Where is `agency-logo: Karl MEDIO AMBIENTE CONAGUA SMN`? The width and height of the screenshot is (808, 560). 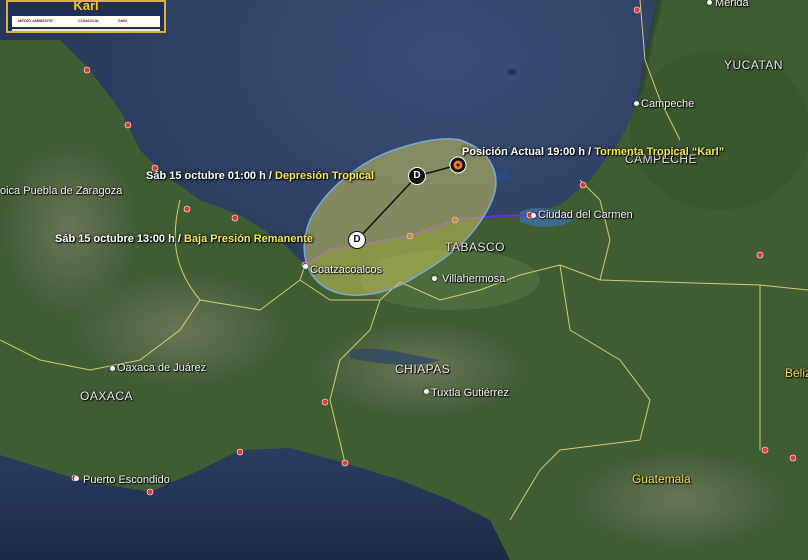
agency-logo: Karl MEDIO AMBIENTE CONAGUA SMN is located at coordinates (86, 16).